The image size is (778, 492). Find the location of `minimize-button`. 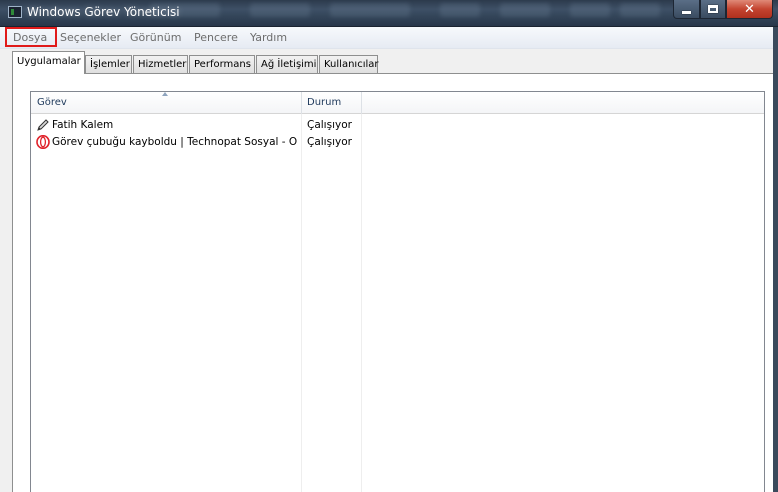

minimize-button is located at coordinates (686, 9).